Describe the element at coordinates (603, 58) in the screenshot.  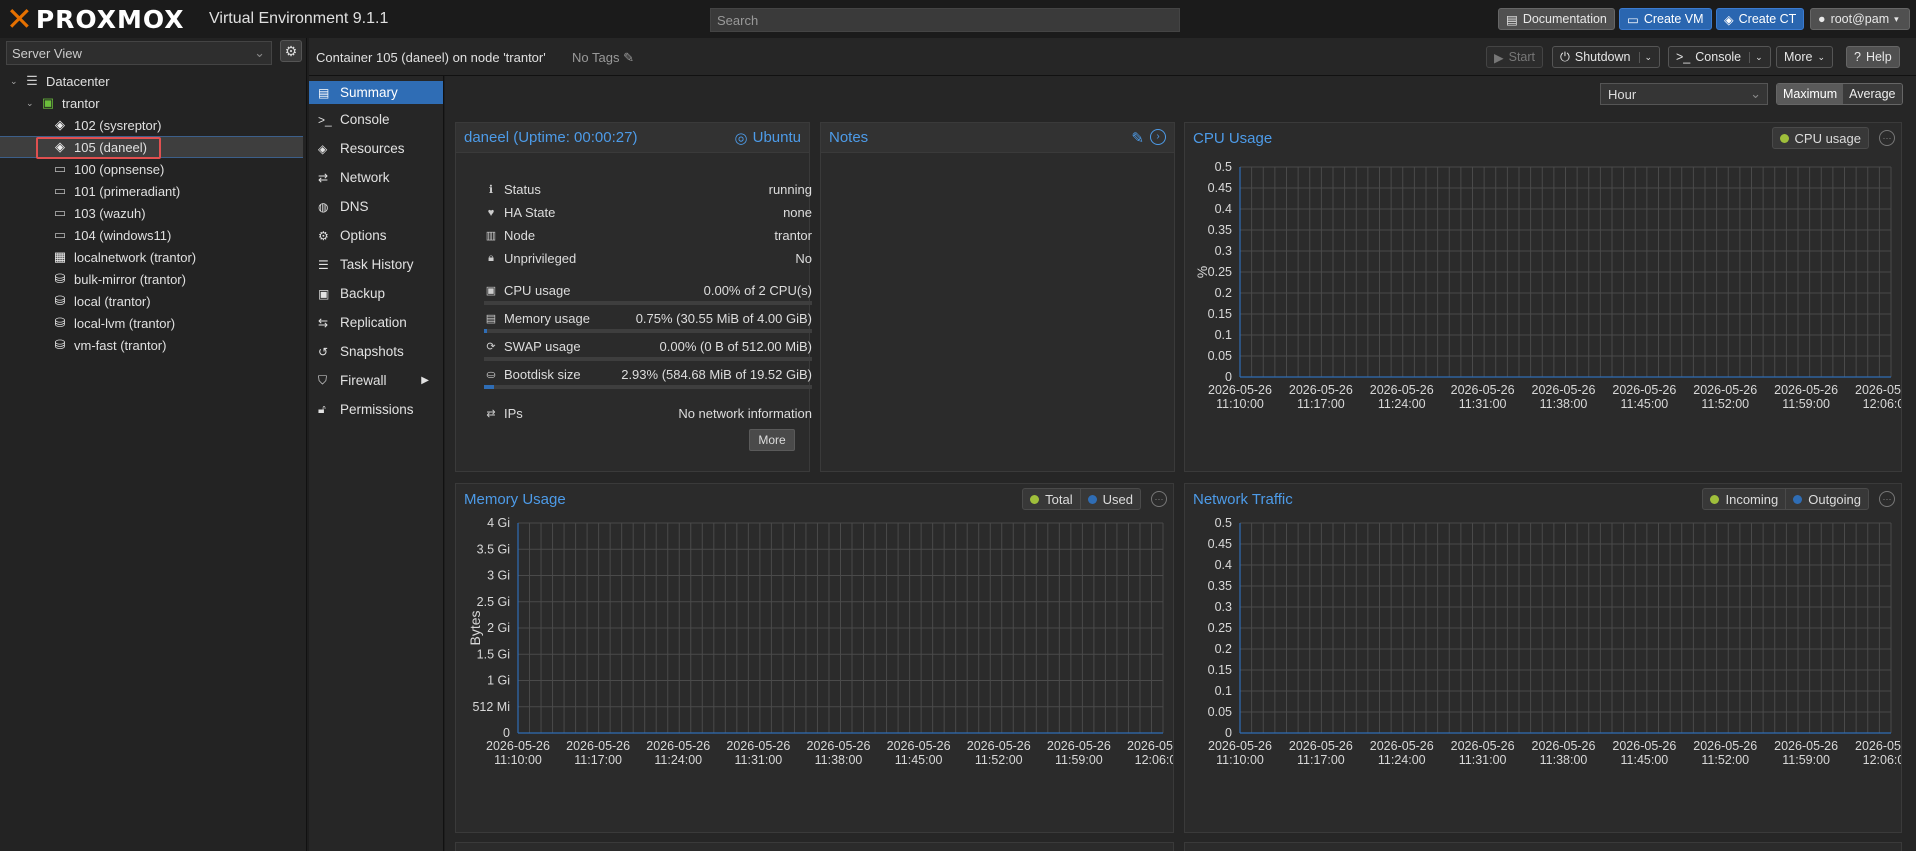
I see `tags-editor: No Tags ✎` at that location.